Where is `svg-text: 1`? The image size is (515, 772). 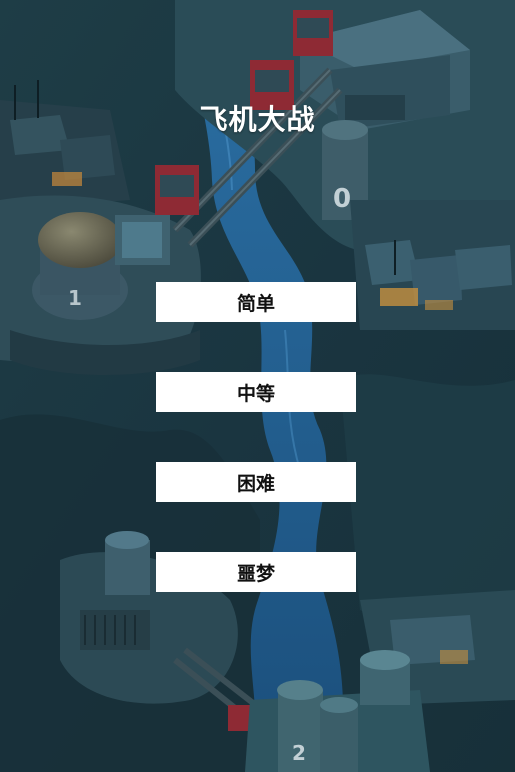 svg-text: 1 is located at coordinates (75, 298).